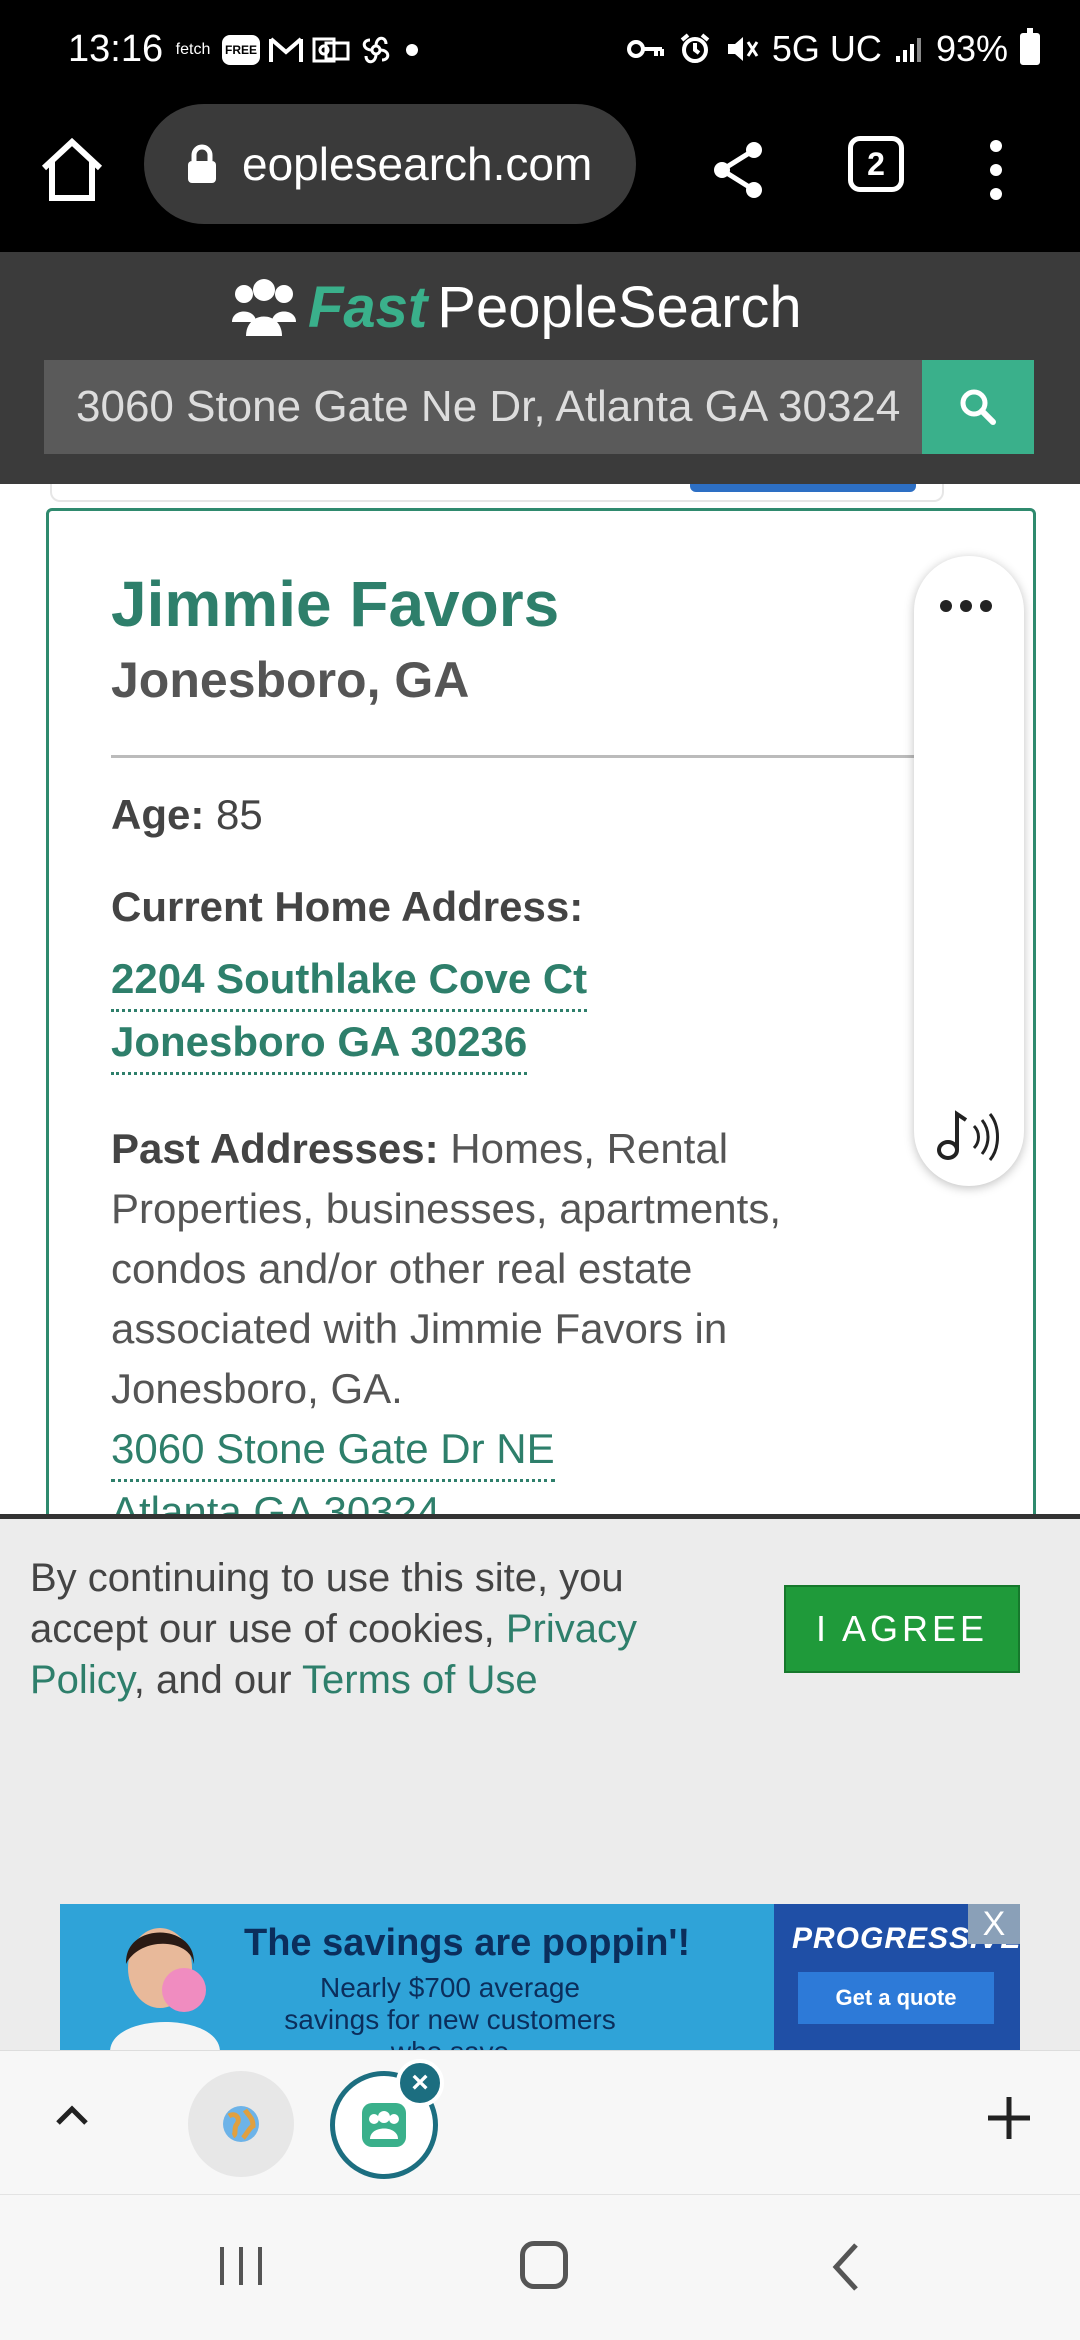  I want to click on pinwheel-icon, so click(376, 50).